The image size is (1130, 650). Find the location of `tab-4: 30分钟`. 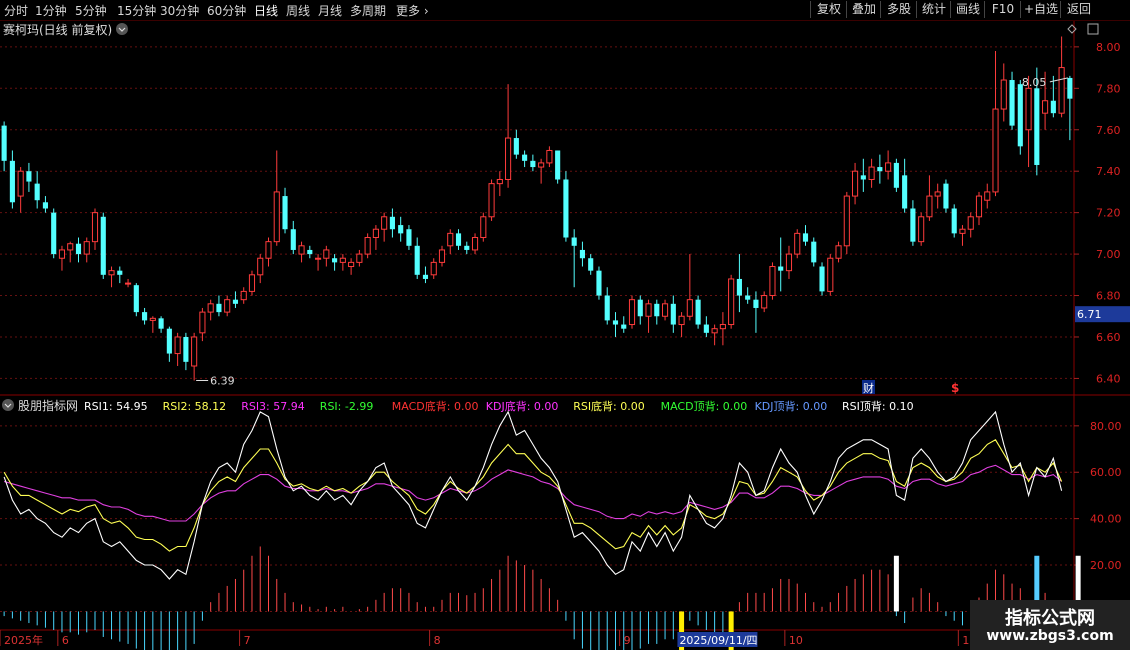

tab-4: 30分钟 is located at coordinates (179, 10).